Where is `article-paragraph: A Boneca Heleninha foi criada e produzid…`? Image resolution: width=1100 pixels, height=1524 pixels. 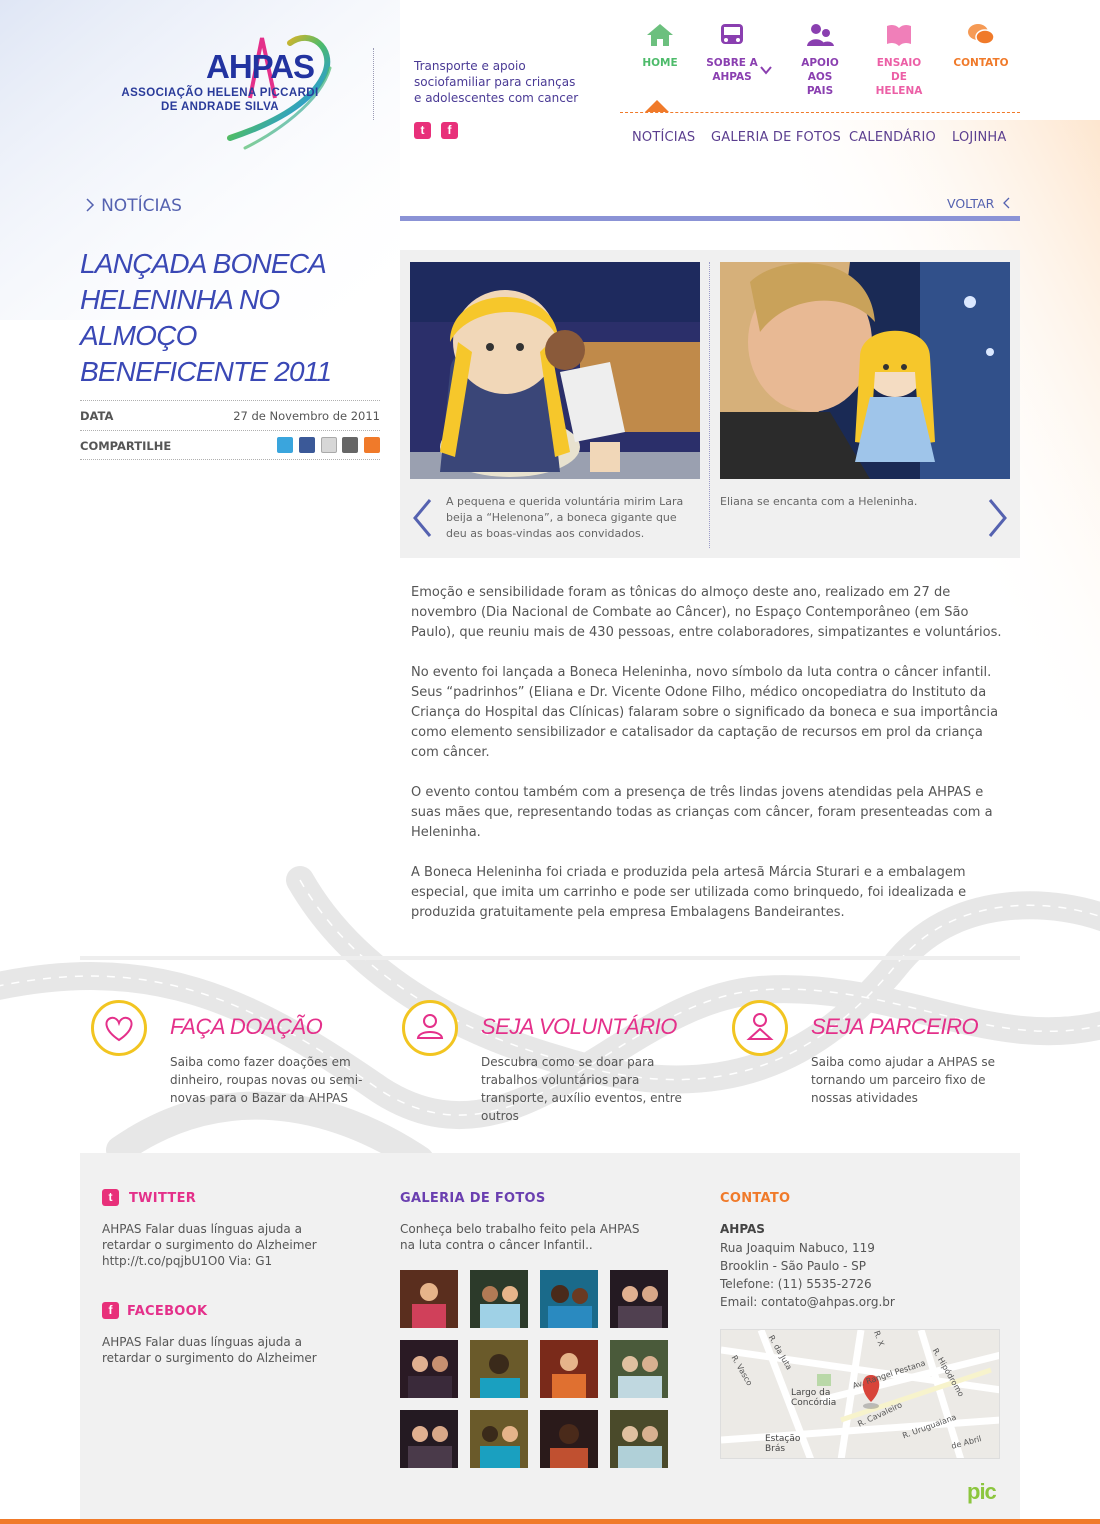
article-paragraph: A Boneca Heleninha foi criada e produzid… is located at coordinates (689, 892).